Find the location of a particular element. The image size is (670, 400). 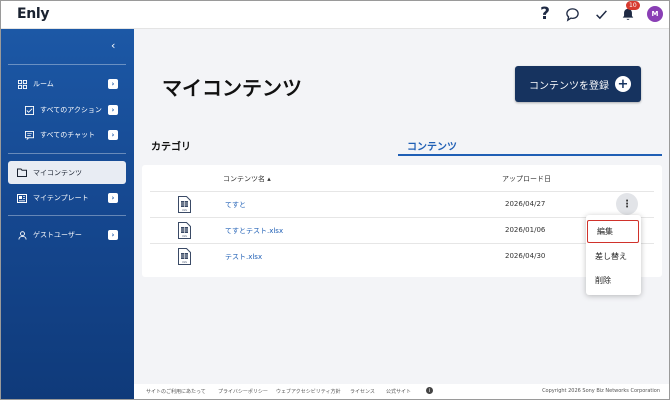

upload-date: 2026/04/27 is located at coordinates (525, 204).